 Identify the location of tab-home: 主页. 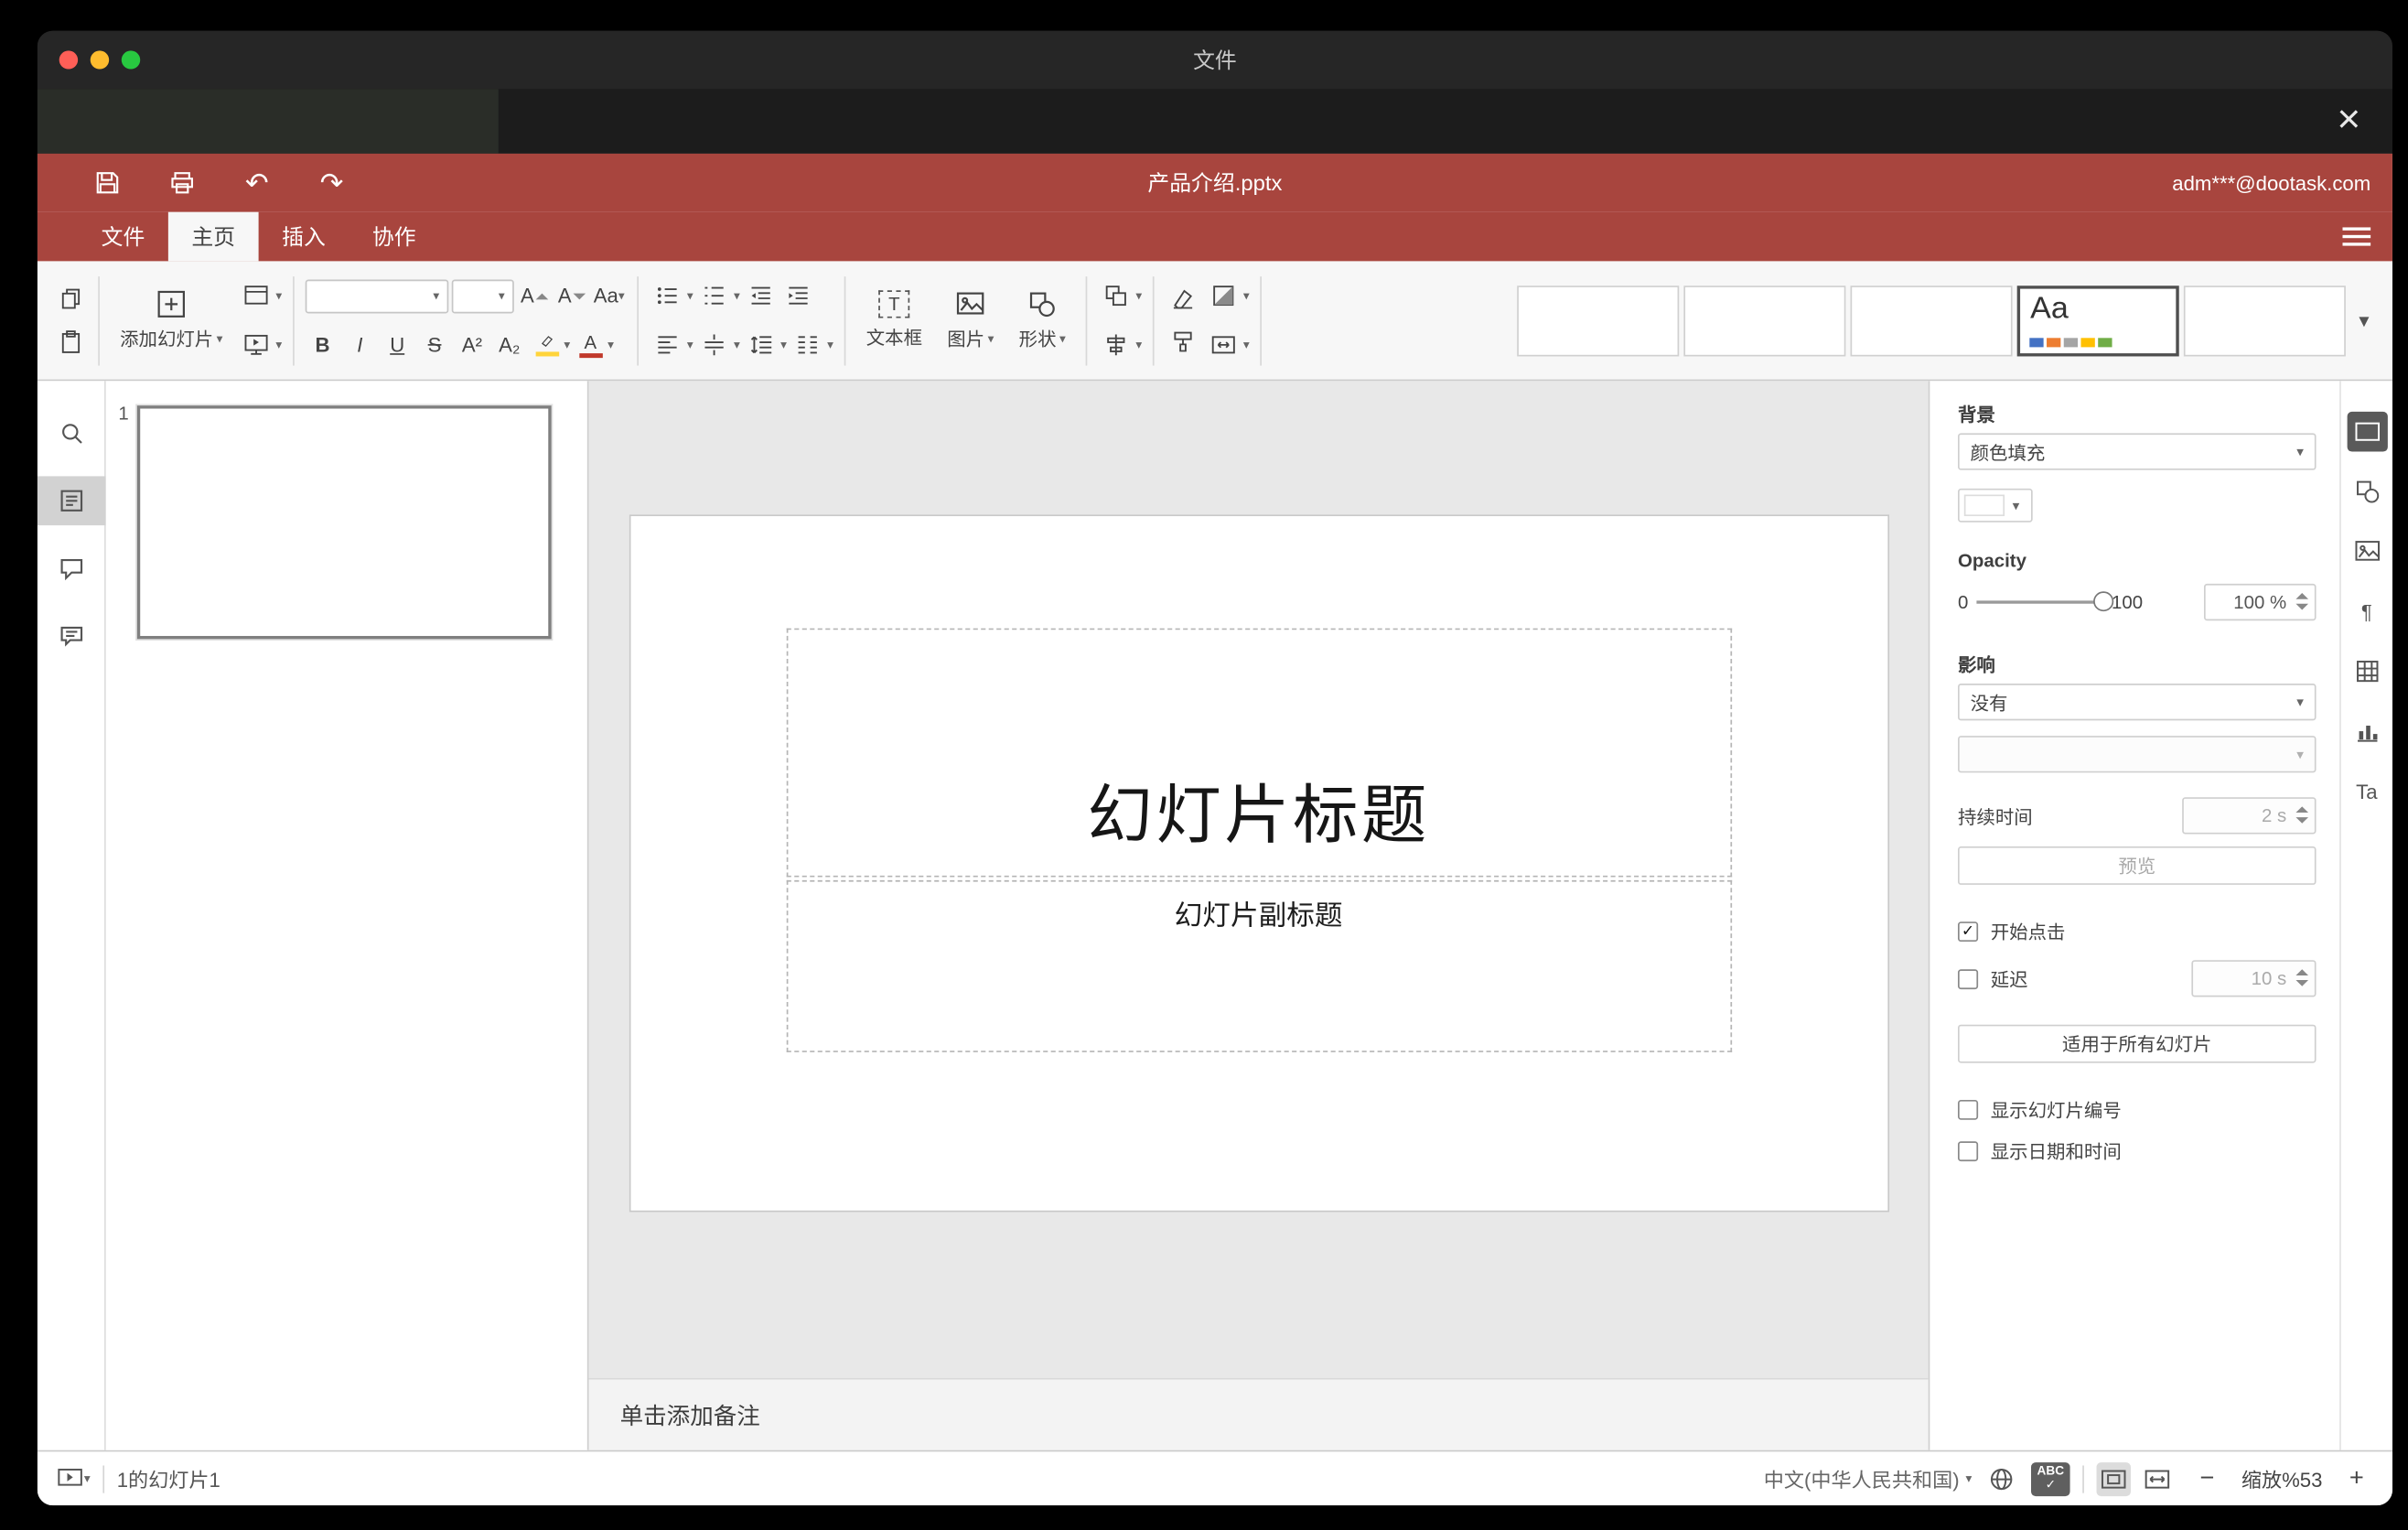
(213, 236).